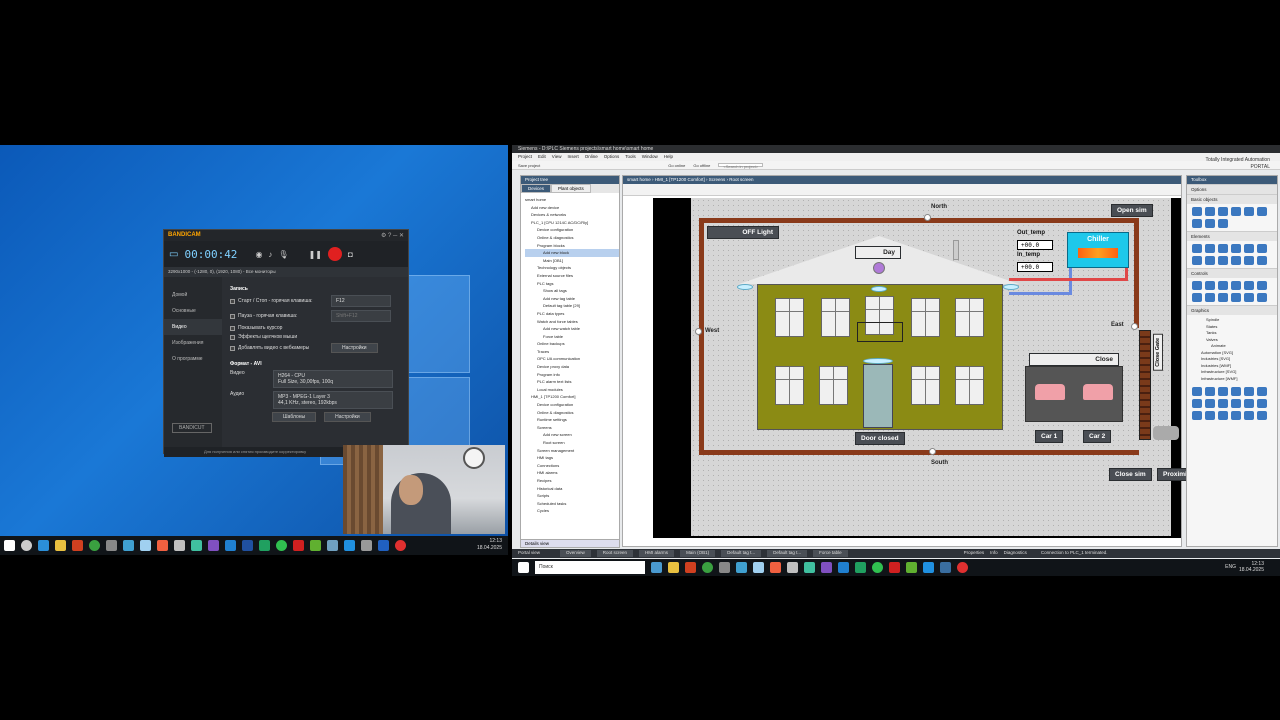 This screenshot has height=720, width=1280. I want to click on templates-button: Шаблоны, so click(294, 417).